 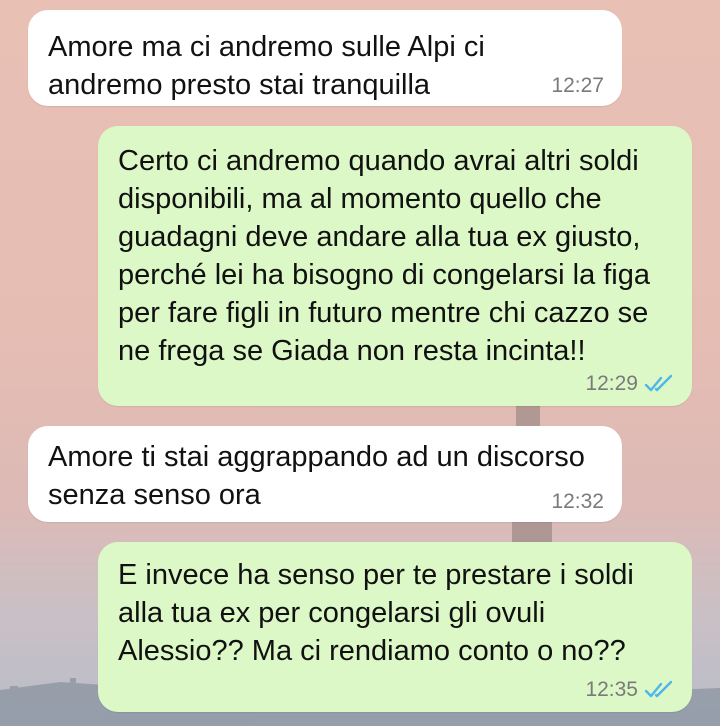 I want to click on message-timestamp-row: 12:27, so click(x=577, y=86).